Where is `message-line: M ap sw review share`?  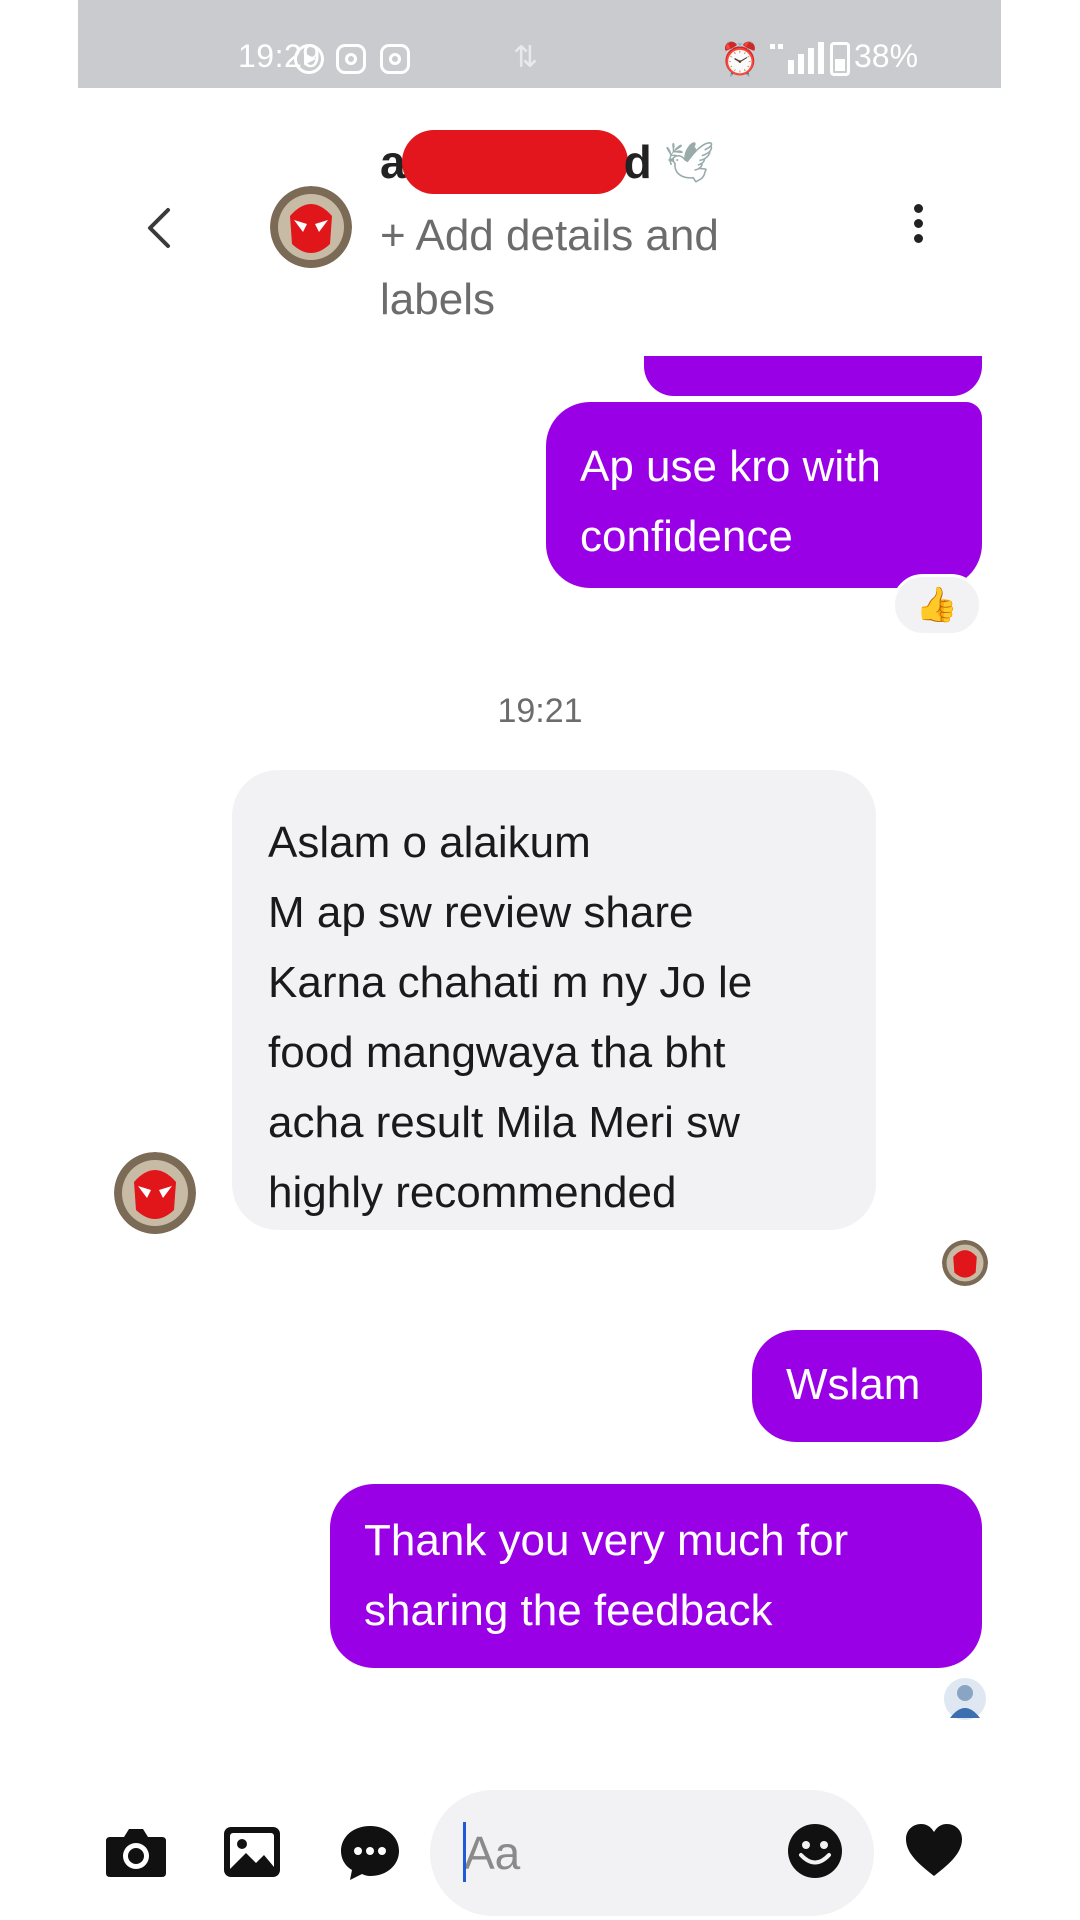 message-line: M ap sw review share is located at coordinates (481, 912).